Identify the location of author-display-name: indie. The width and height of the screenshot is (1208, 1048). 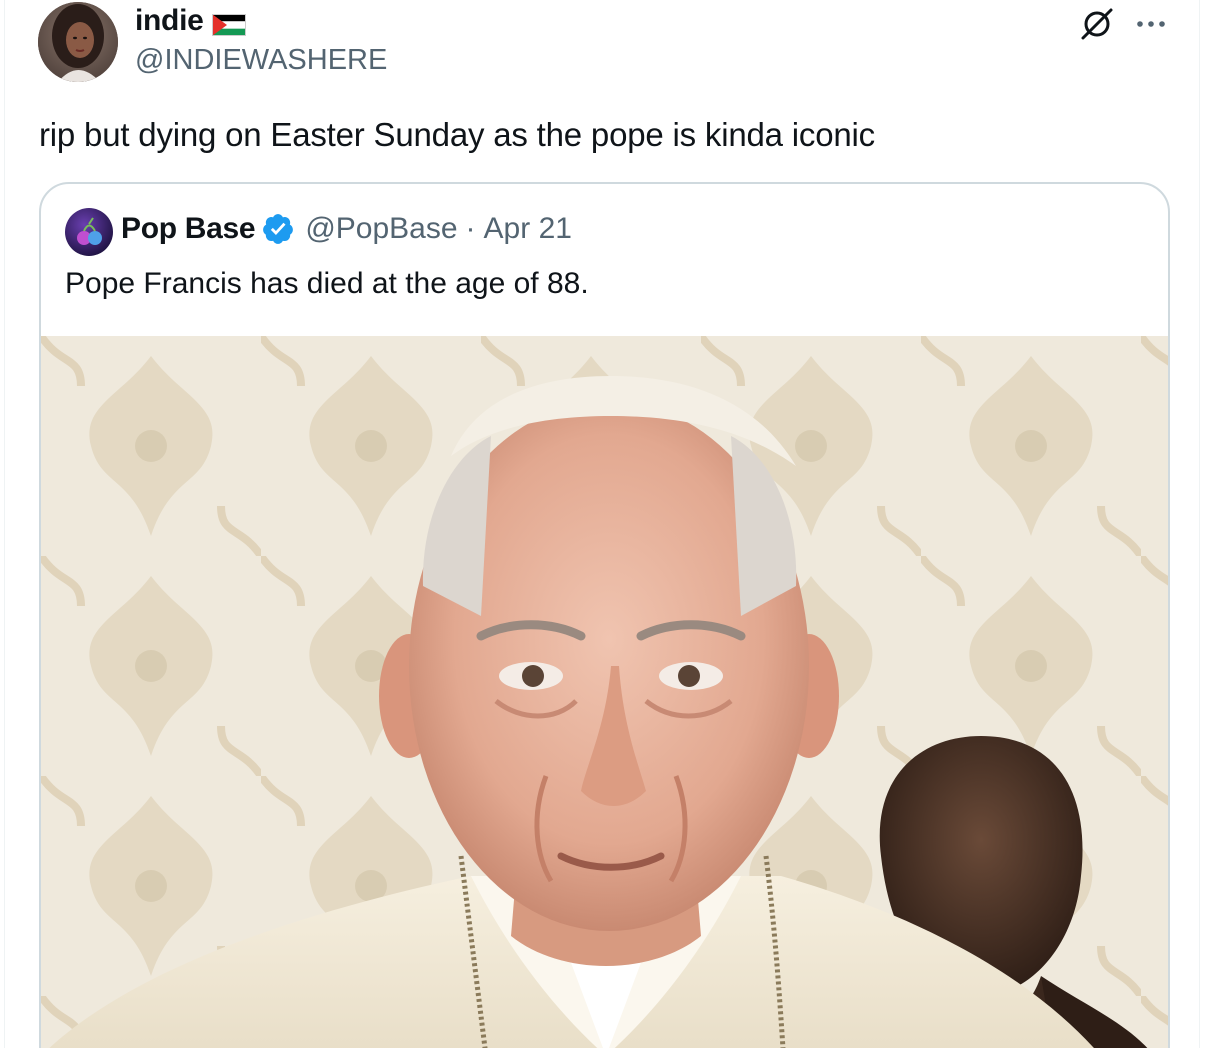
(169, 21).